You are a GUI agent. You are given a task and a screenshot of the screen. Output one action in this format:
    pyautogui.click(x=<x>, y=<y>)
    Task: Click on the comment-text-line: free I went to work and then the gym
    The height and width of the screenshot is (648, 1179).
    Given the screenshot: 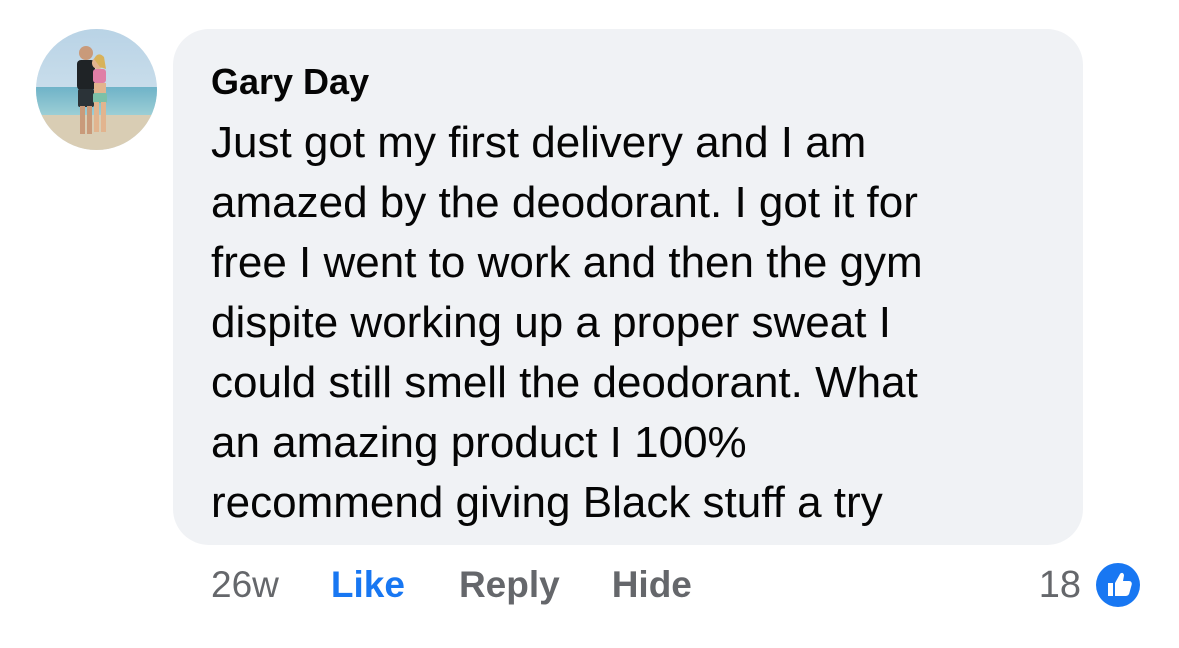 What is the action you would take?
    pyautogui.click(x=567, y=262)
    